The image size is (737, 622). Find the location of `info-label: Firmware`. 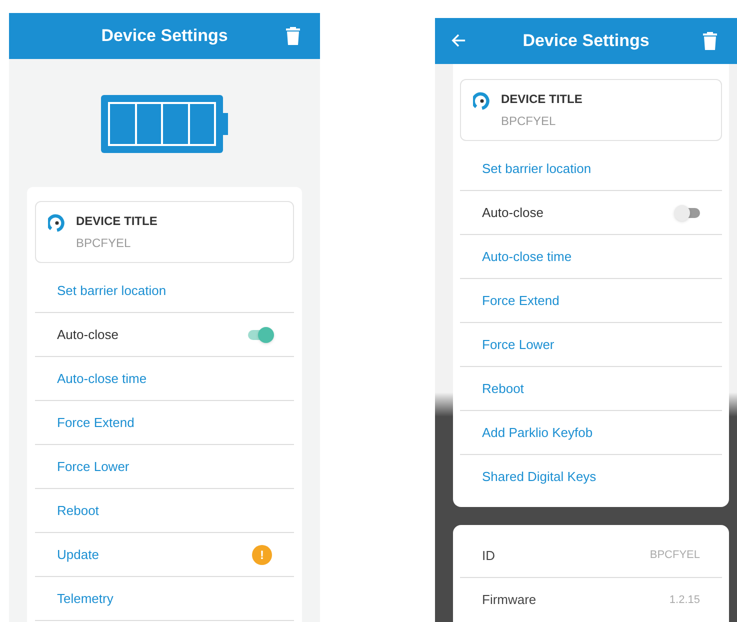

info-label: Firmware is located at coordinates (509, 600).